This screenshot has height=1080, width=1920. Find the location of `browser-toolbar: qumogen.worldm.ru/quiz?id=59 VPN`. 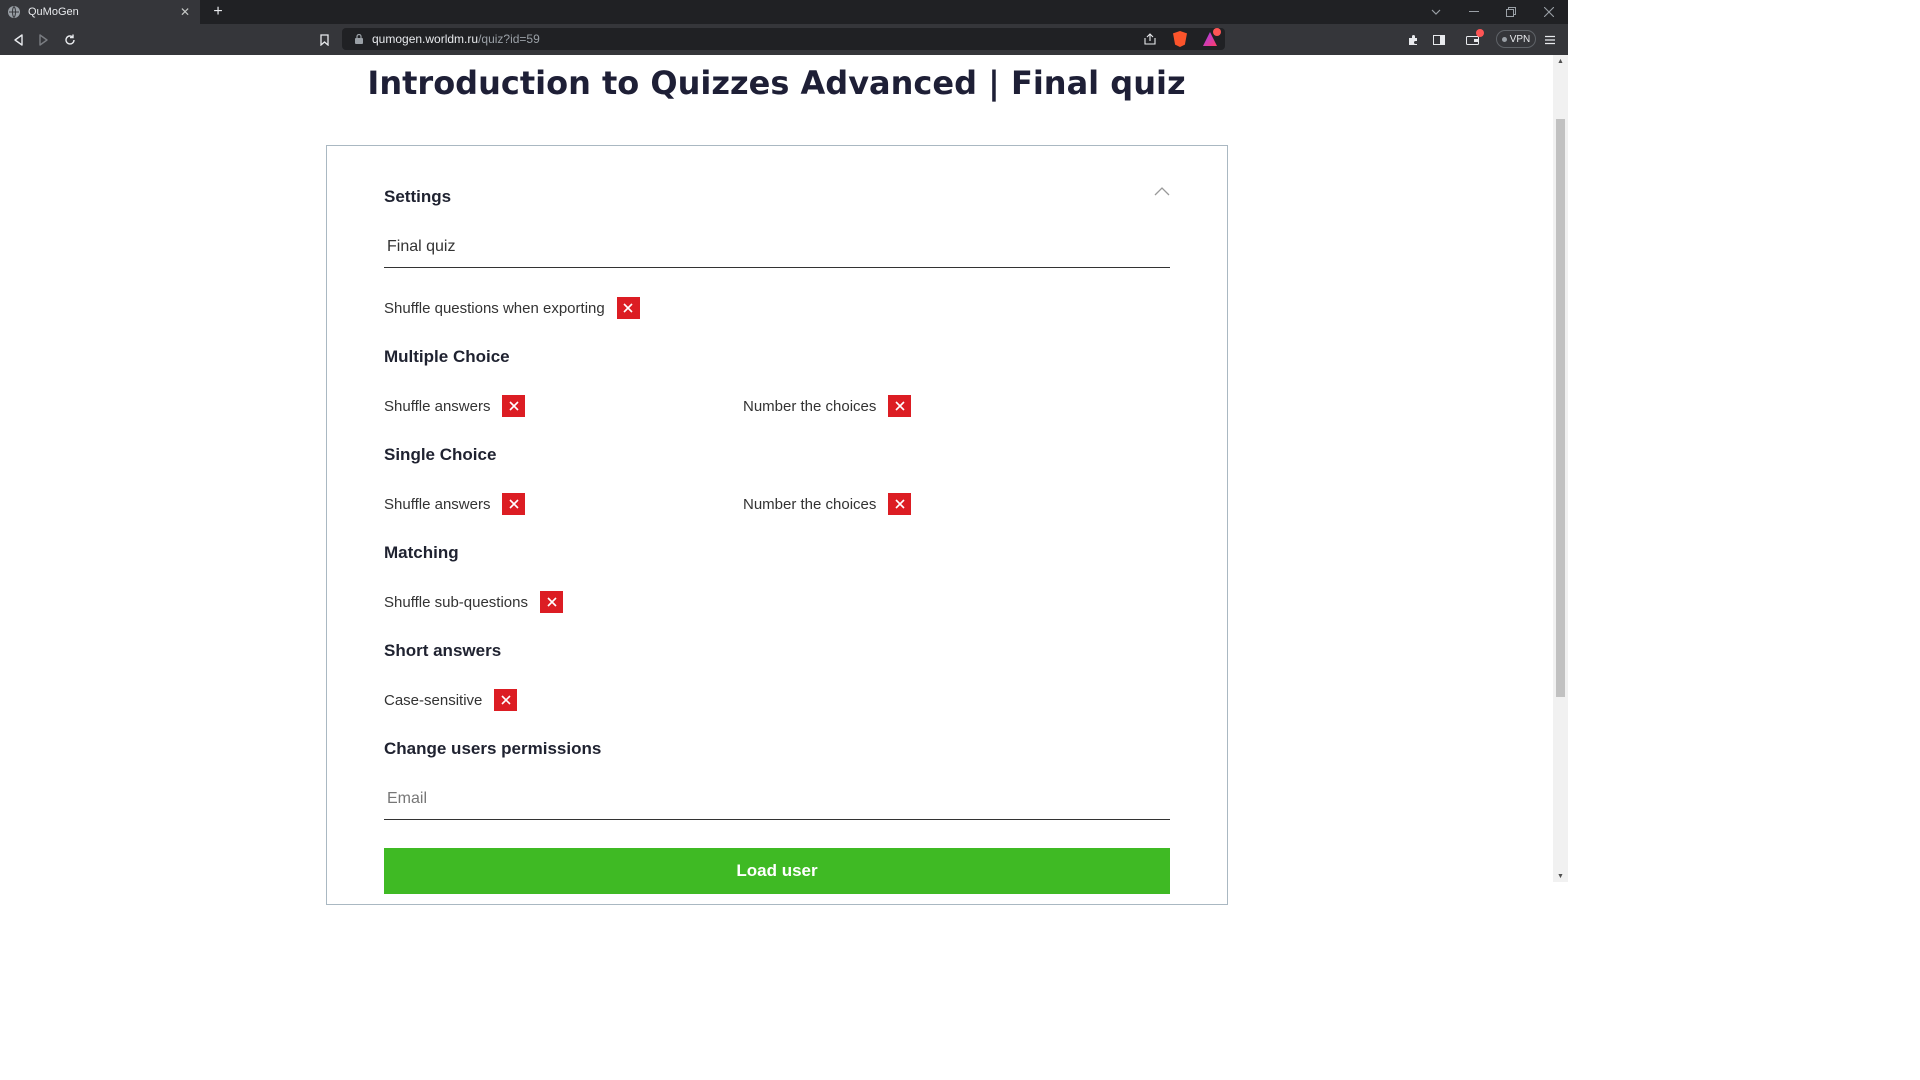

browser-toolbar: qumogen.worldm.ru/quiz?id=59 VPN is located at coordinates (784, 39).